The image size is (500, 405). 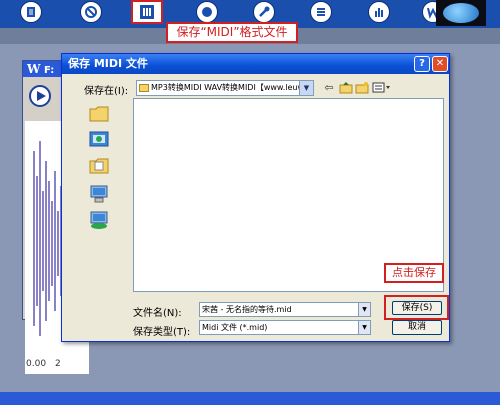 What do you see at coordinates (417, 327) in the screenshot?
I see `cancel-button: 取消` at bounding box center [417, 327].